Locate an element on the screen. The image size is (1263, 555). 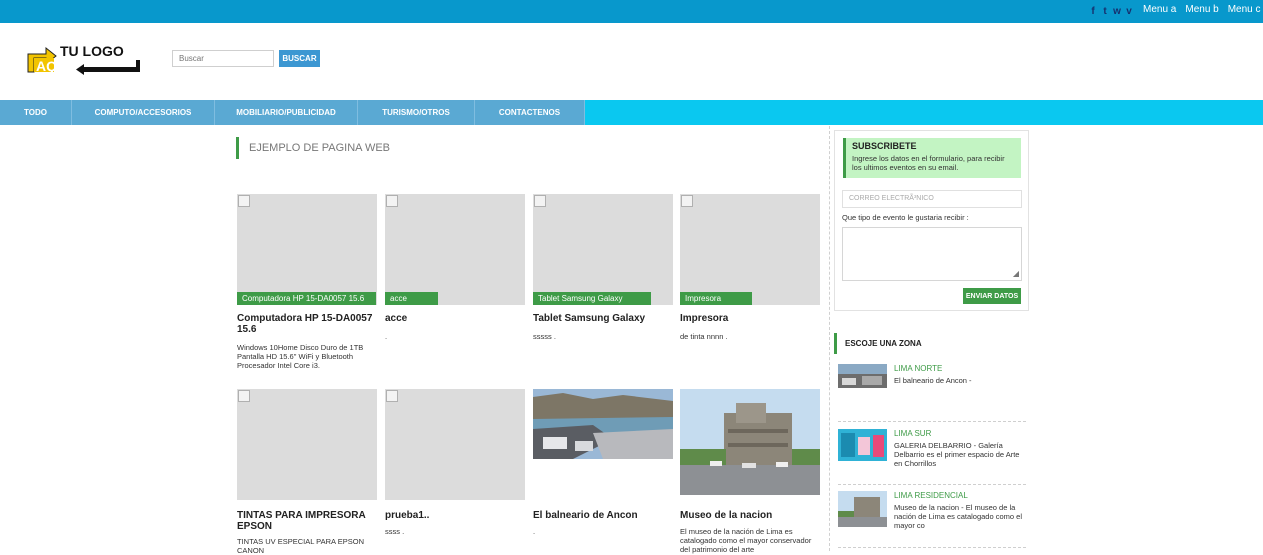
event-type-textarea: ◢ is located at coordinates (932, 254).